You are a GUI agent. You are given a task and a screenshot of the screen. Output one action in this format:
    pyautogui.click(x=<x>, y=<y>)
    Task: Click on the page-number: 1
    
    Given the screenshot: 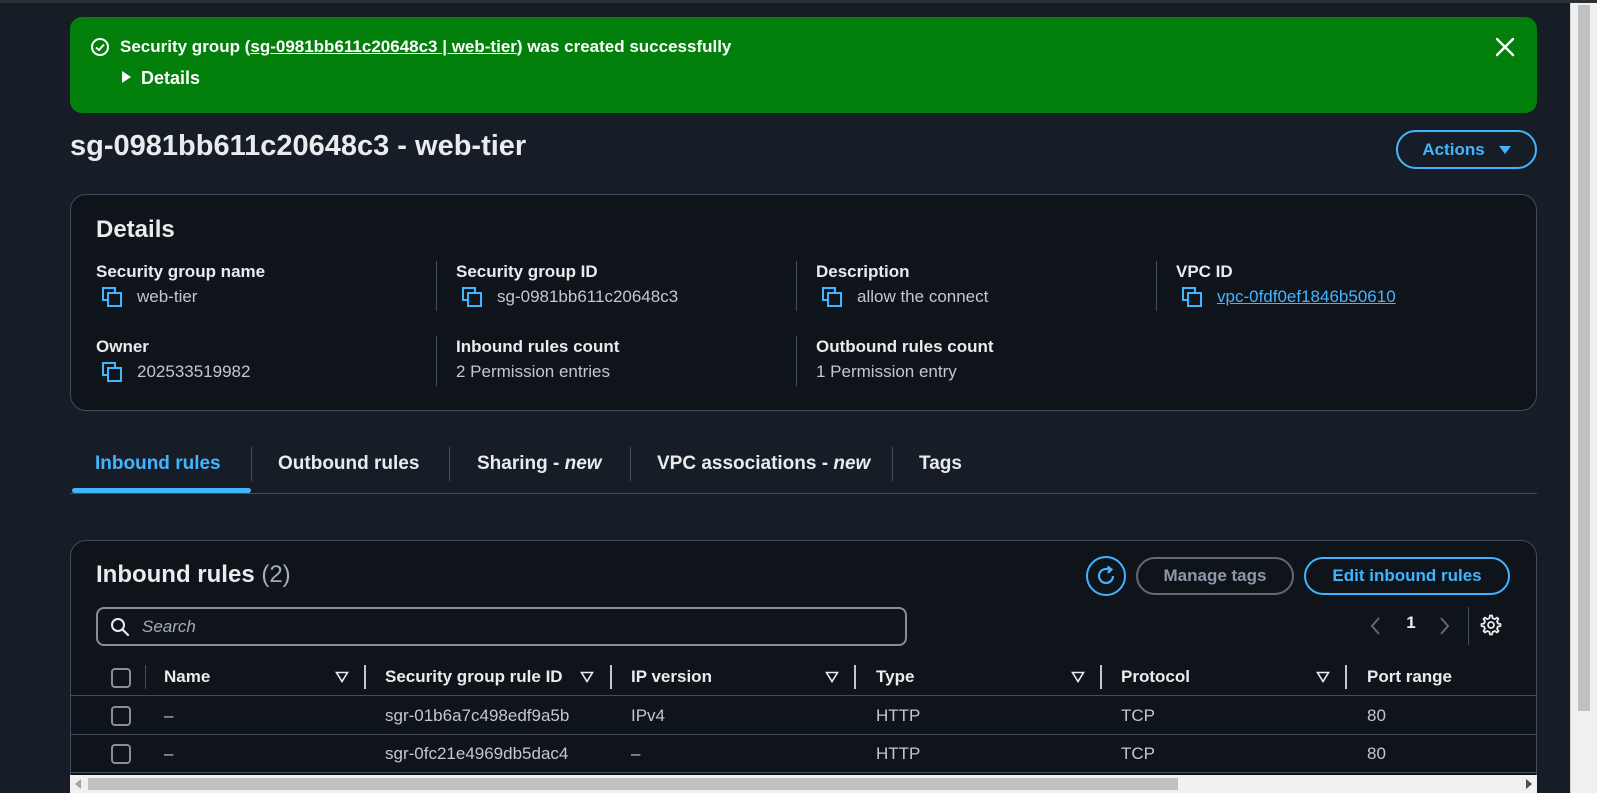 What is the action you would take?
    pyautogui.click(x=1411, y=623)
    